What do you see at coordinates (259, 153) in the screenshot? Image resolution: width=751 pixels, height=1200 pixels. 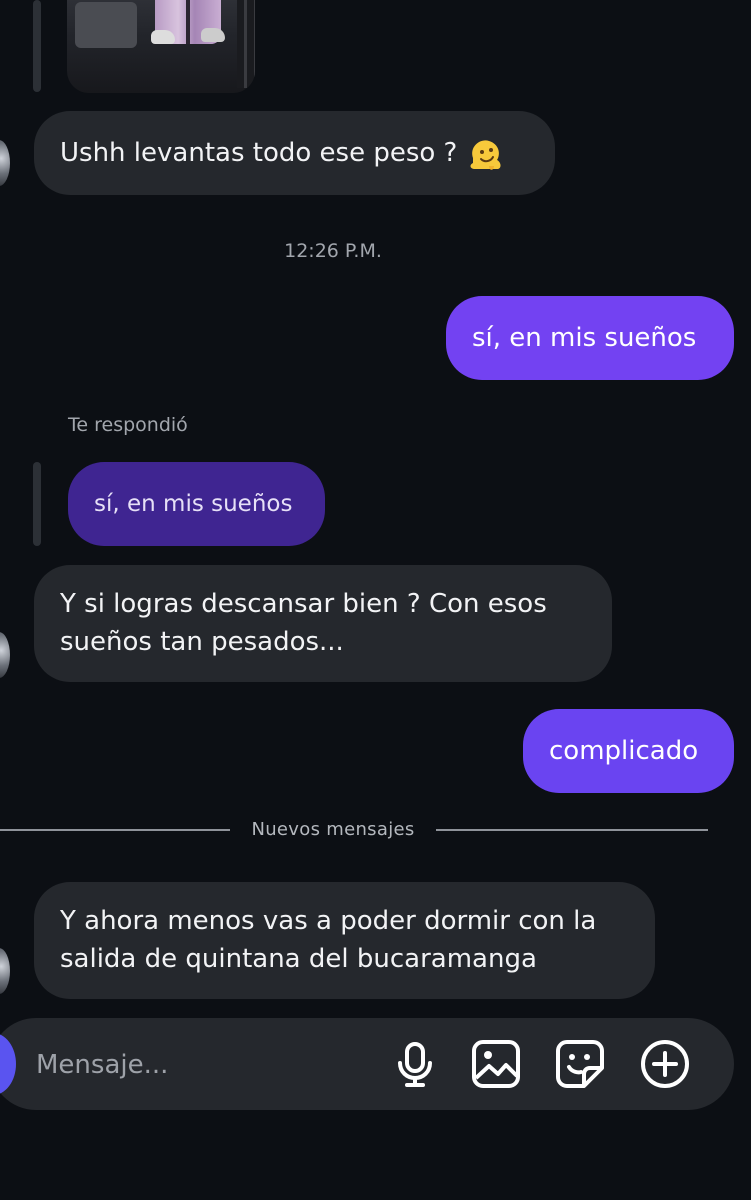 I see `message-text: Ushh levantas todo ese peso ?` at bounding box center [259, 153].